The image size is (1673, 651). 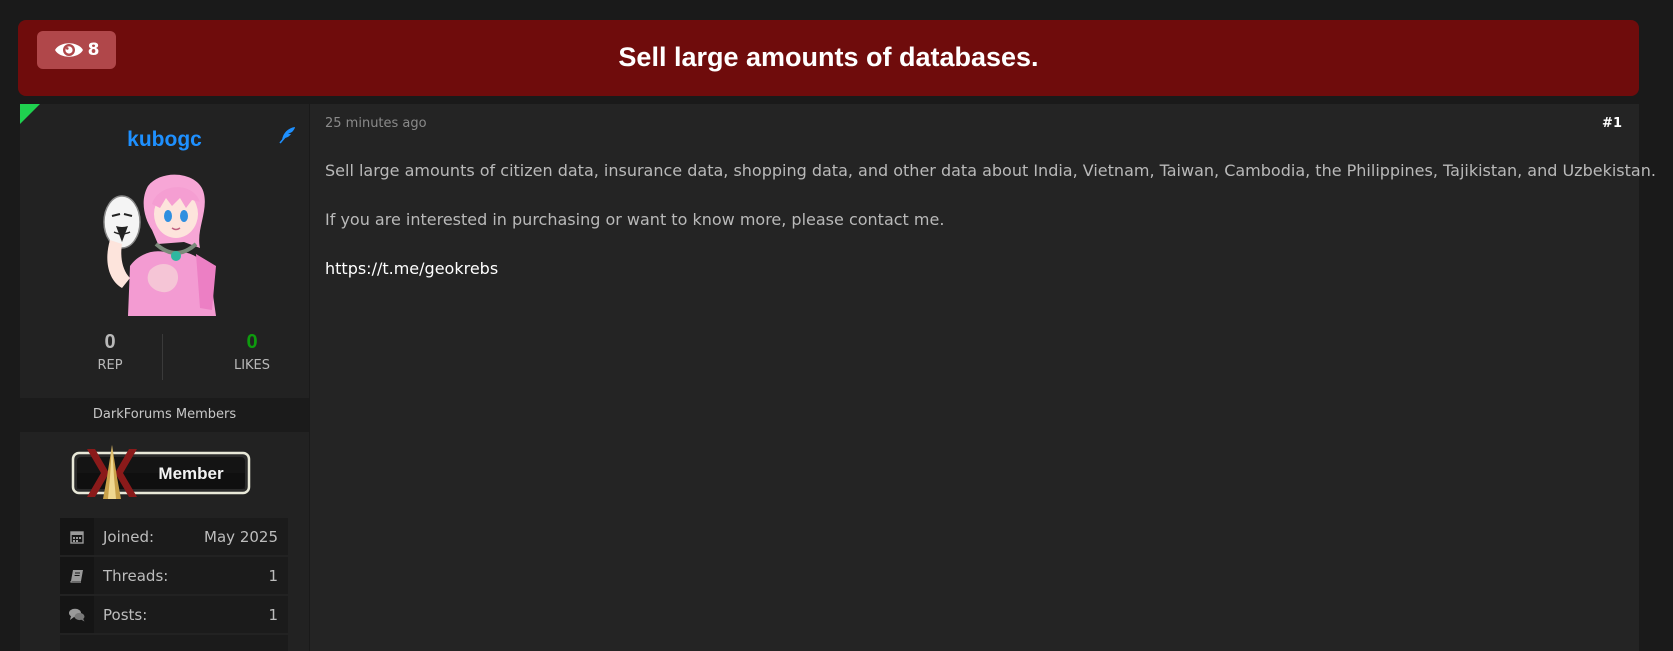 What do you see at coordinates (252, 365) in the screenshot?
I see `likes-label: LIKES` at bounding box center [252, 365].